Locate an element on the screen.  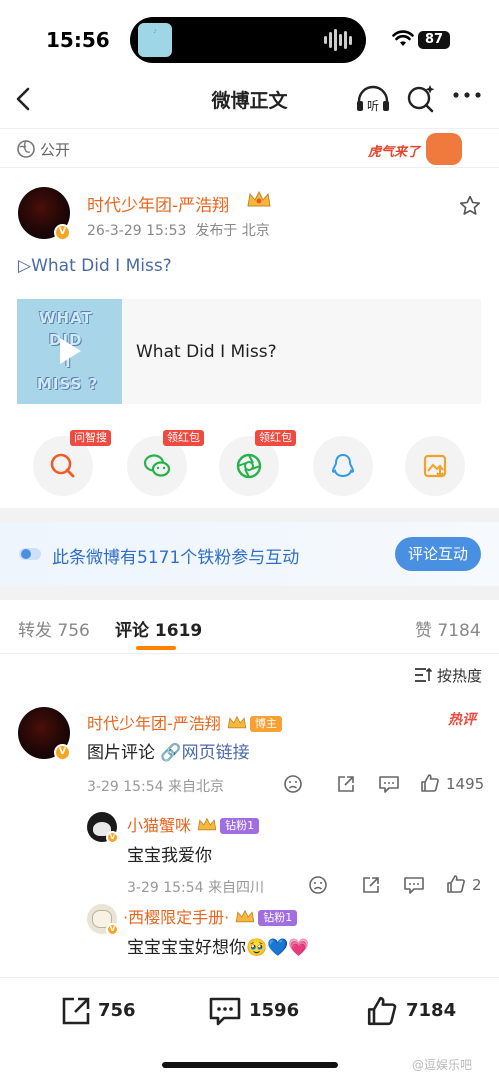
qq-share-button is located at coordinates (343, 466).